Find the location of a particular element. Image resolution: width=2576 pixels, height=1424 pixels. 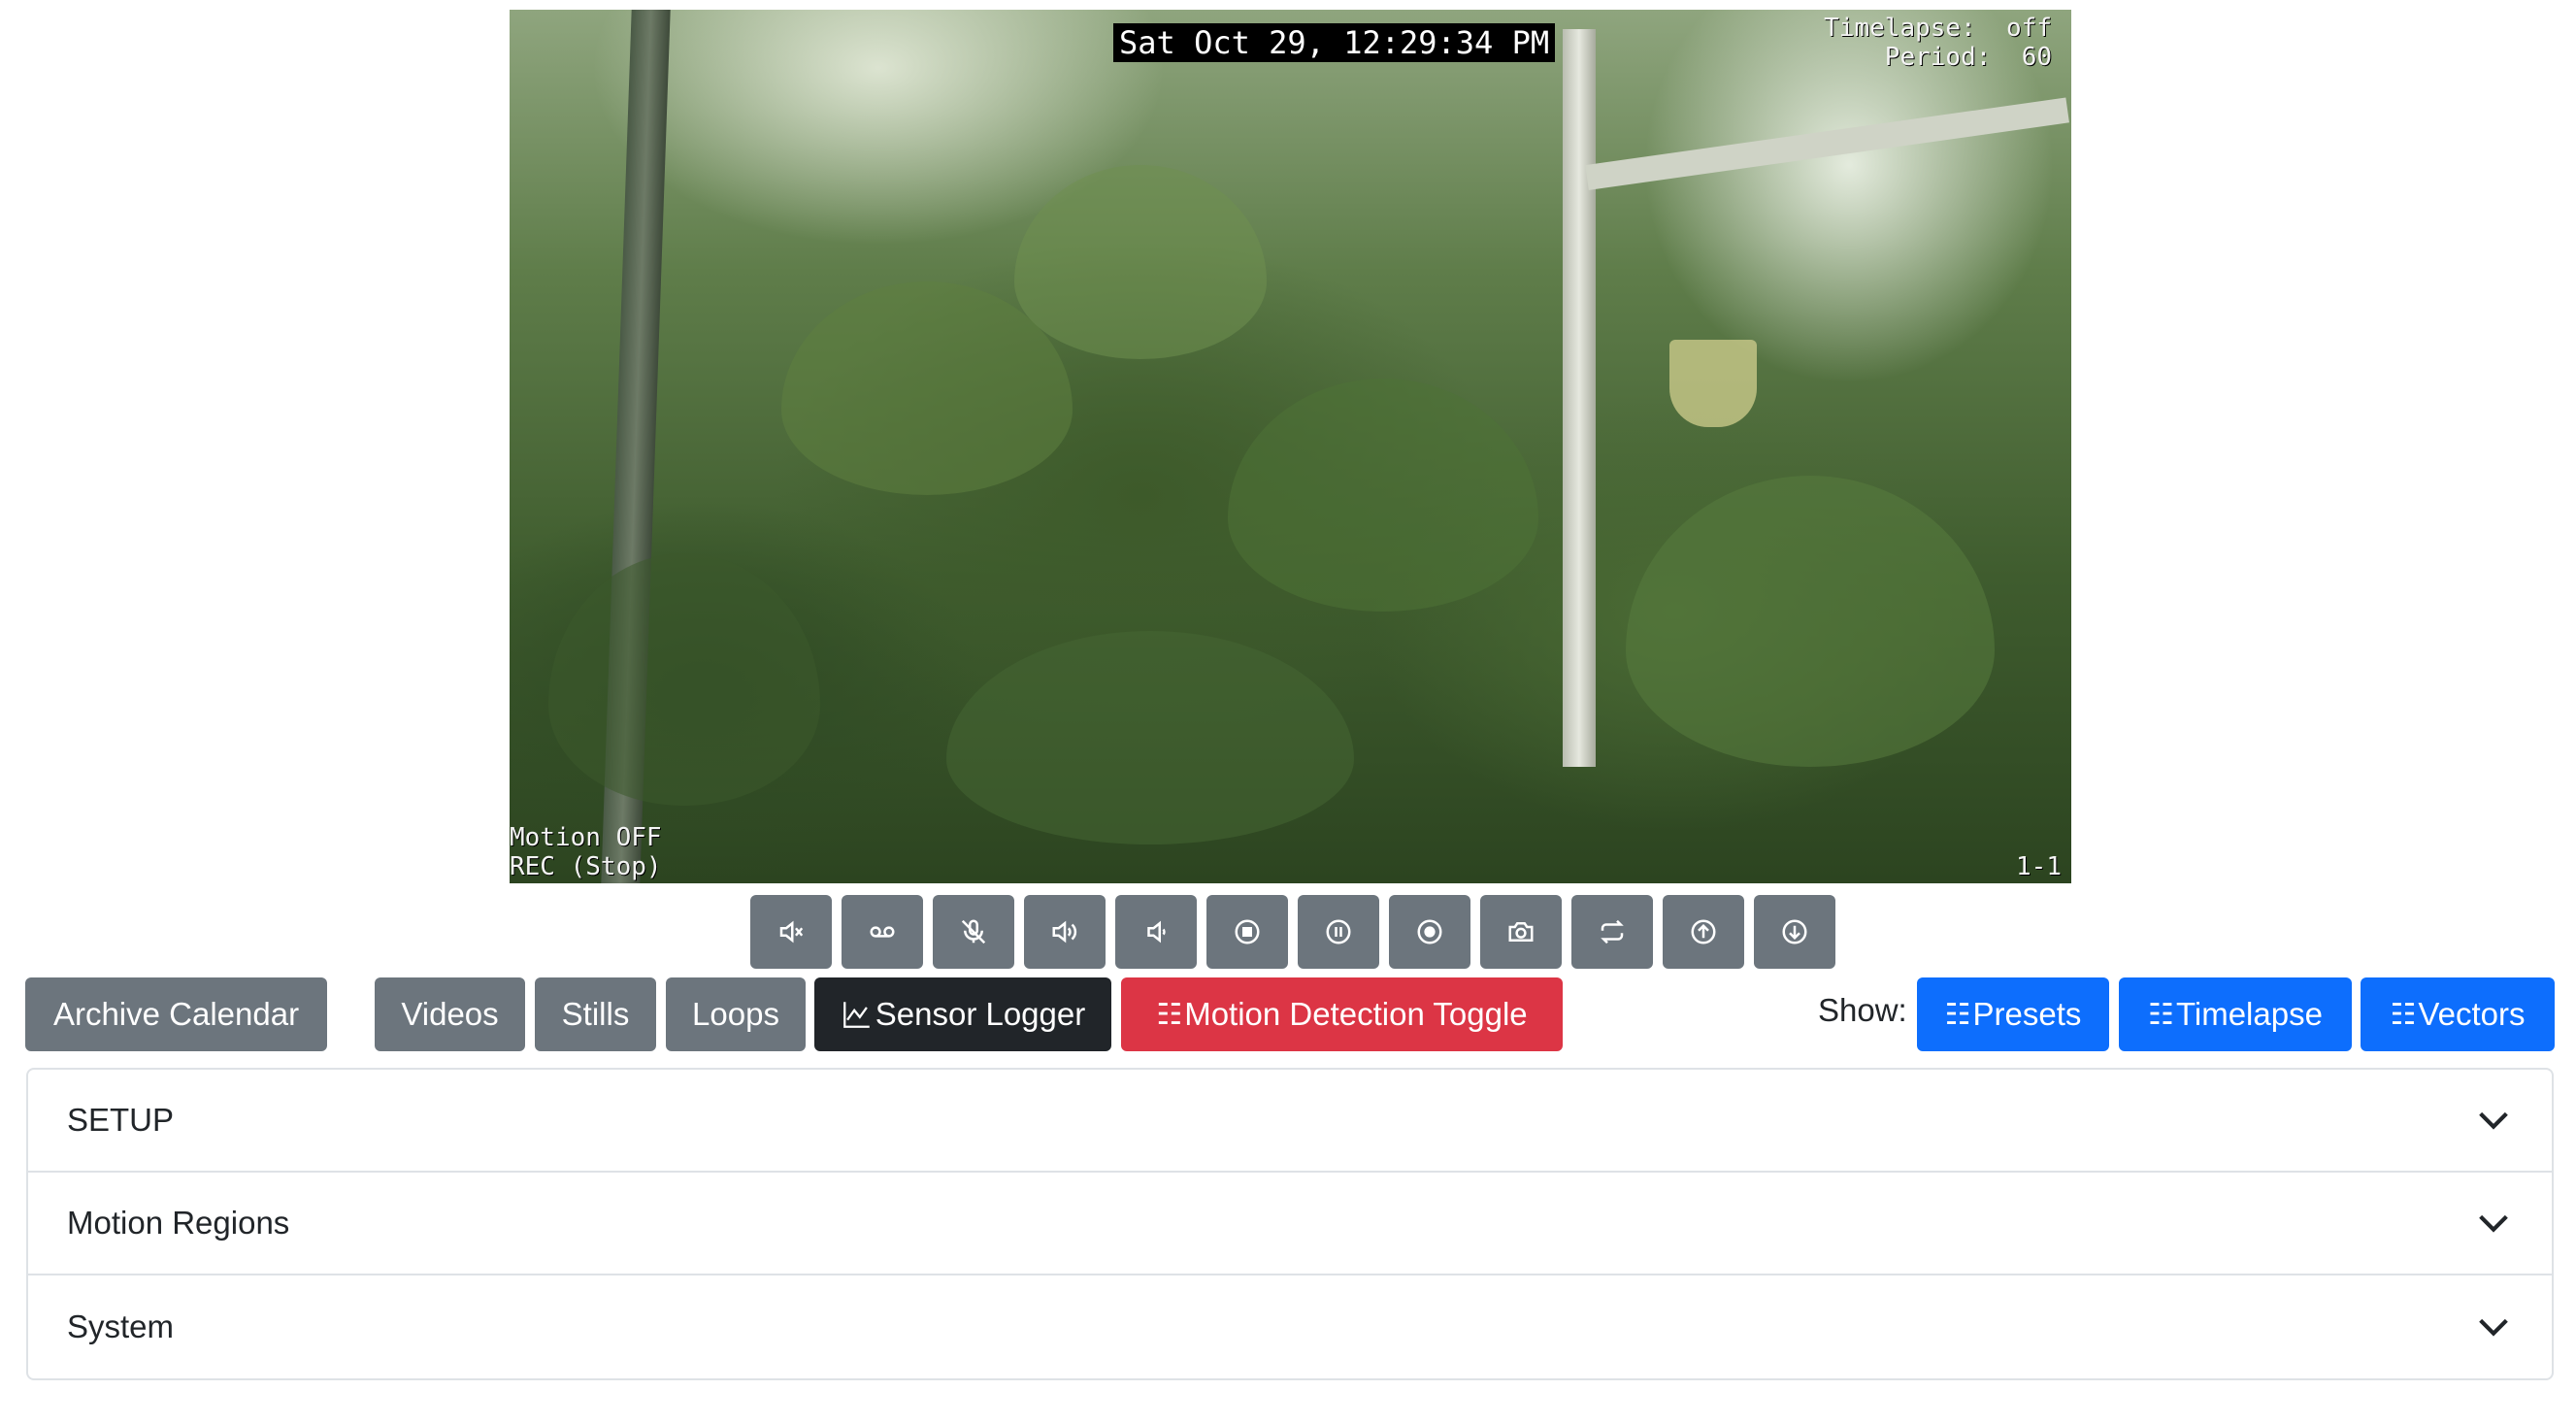

presets-button: ☷ Presets is located at coordinates (2013, 1014).